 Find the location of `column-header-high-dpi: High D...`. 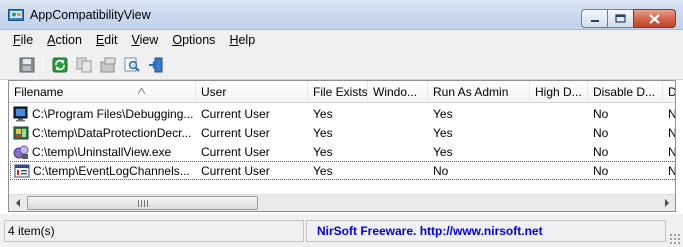

column-header-high-dpi: High D... is located at coordinates (559, 92).